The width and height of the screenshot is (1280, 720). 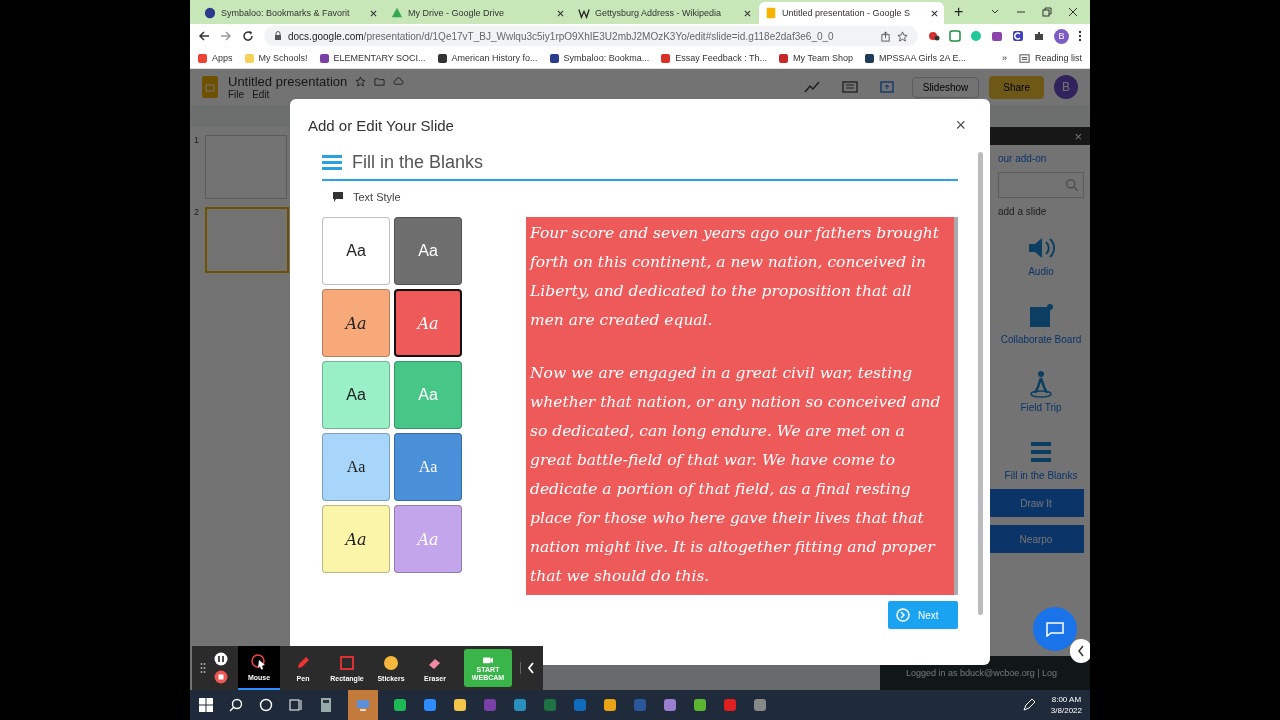 What do you see at coordinates (418, 162) in the screenshot?
I see `section-heading: Fill in the Blanks` at bounding box center [418, 162].